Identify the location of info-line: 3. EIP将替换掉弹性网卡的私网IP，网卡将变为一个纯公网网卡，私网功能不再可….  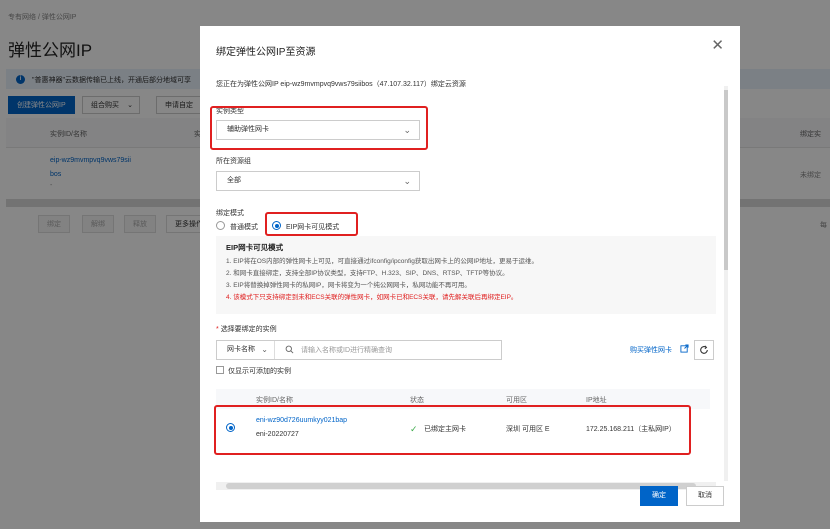
(348, 285).